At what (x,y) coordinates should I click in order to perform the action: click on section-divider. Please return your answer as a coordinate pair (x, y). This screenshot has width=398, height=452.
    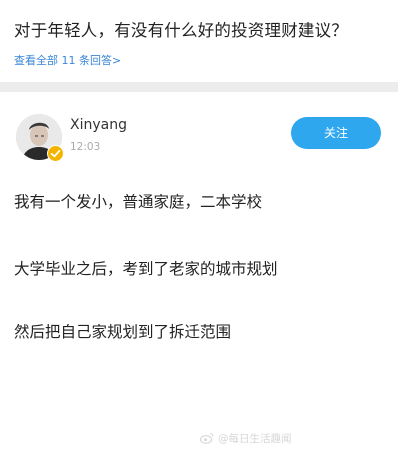
    Looking at the image, I should click on (199, 87).